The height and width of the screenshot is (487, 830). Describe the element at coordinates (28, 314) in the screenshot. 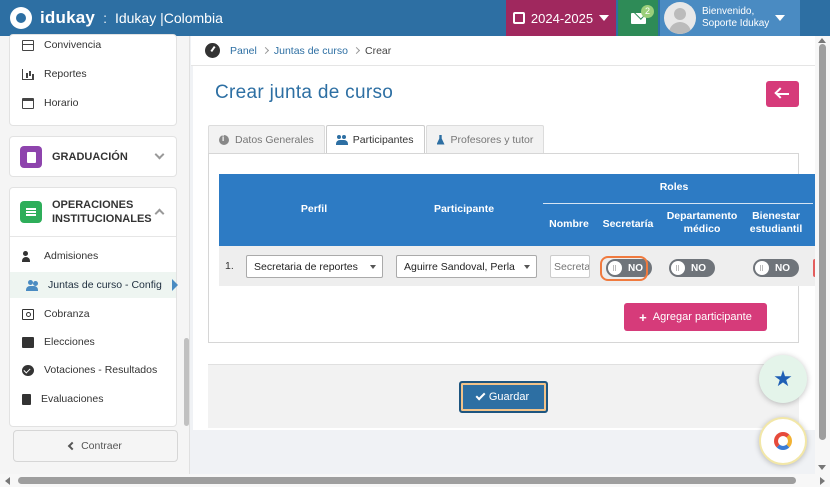

I see `money-icon` at that location.